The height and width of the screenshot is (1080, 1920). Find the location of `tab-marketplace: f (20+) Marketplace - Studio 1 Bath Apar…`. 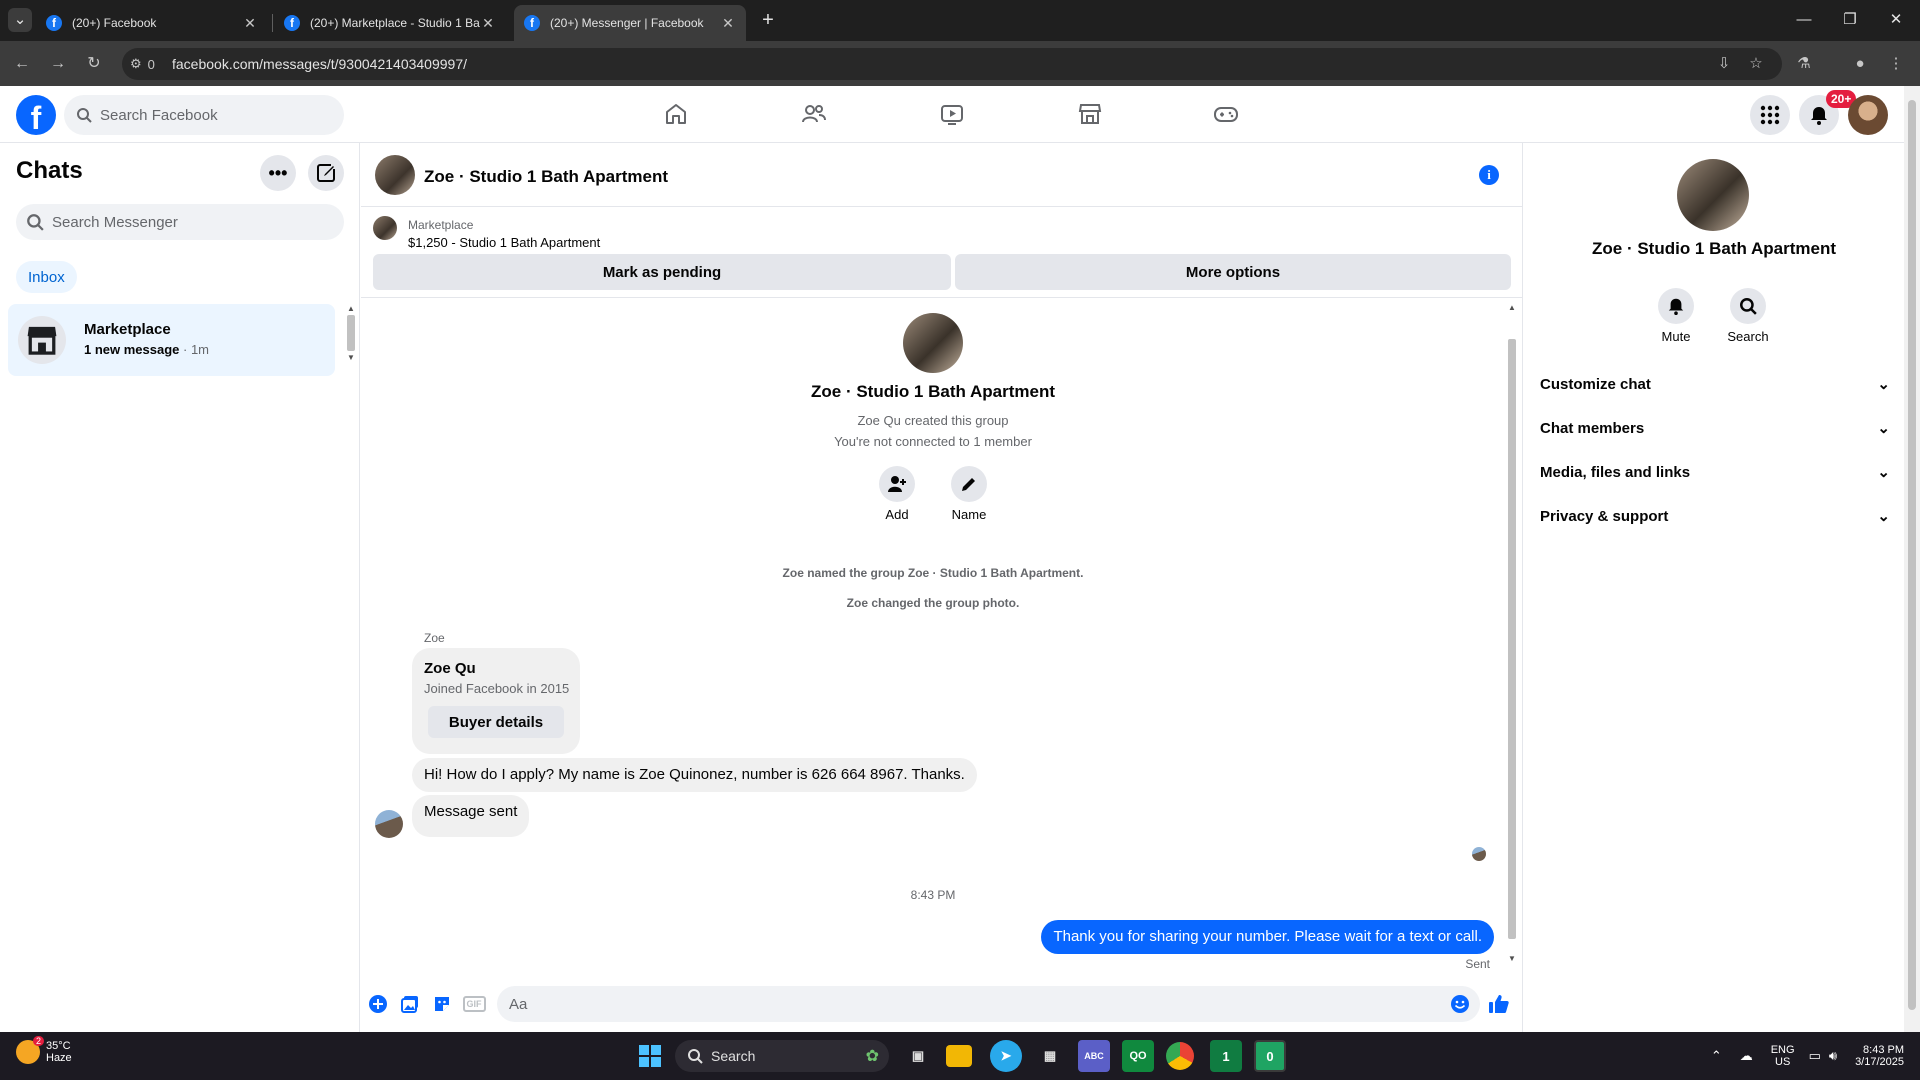

tab-marketplace: f (20+) Marketplace - Studio 1 Bath Apar… is located at coordinates (390, 23).